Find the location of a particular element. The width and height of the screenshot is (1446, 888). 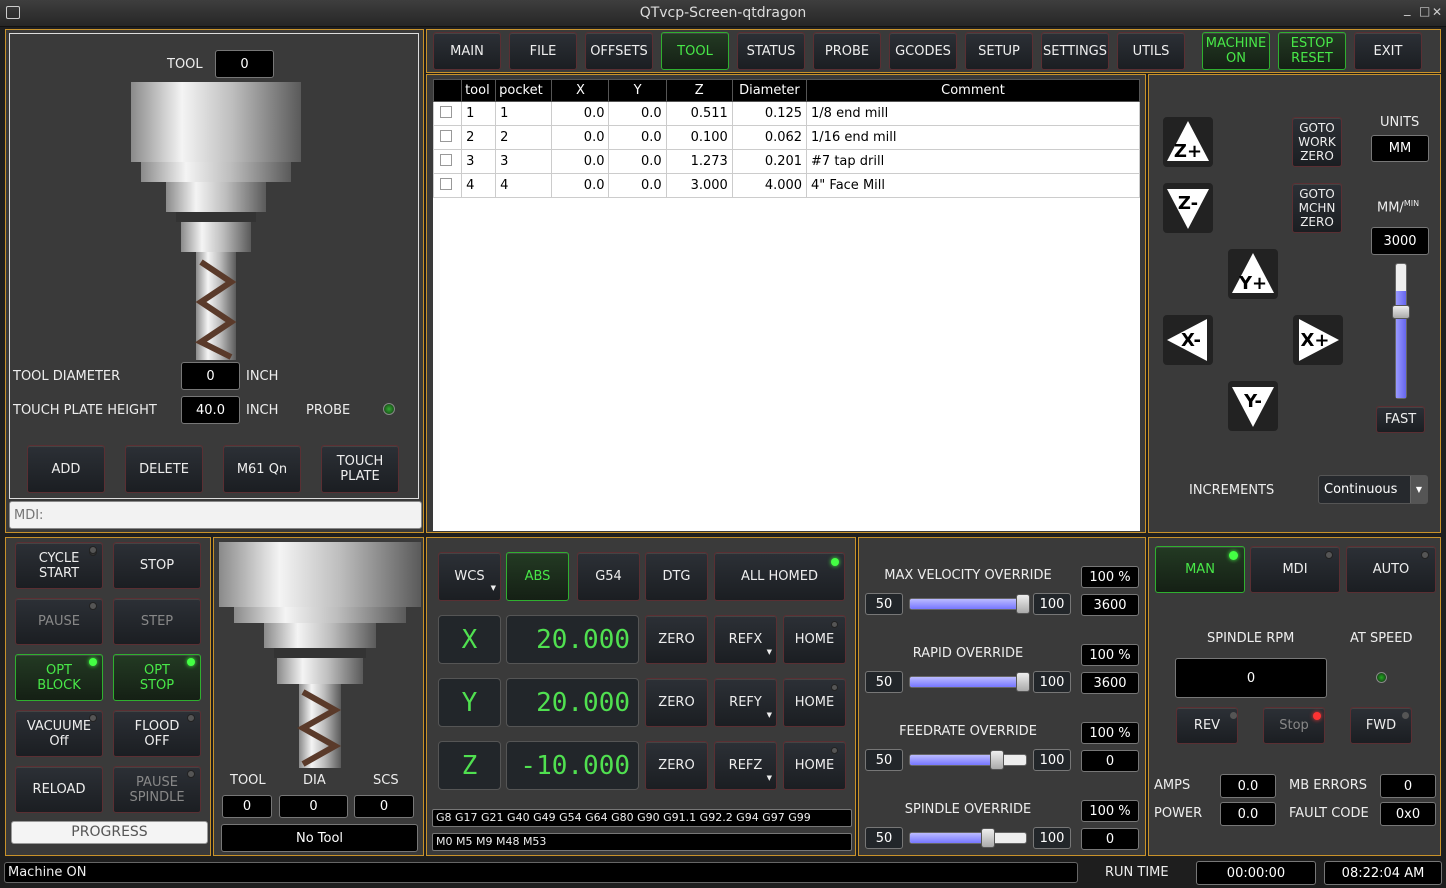

goto-machine-zero-button: GOTO MCHN ZERO is located at coordinates (1317, 208).